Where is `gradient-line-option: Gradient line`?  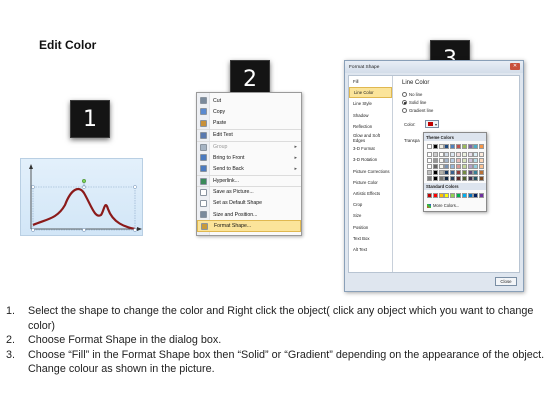
gradient-line-option: Gradient line is located at coordinates (417, 110).